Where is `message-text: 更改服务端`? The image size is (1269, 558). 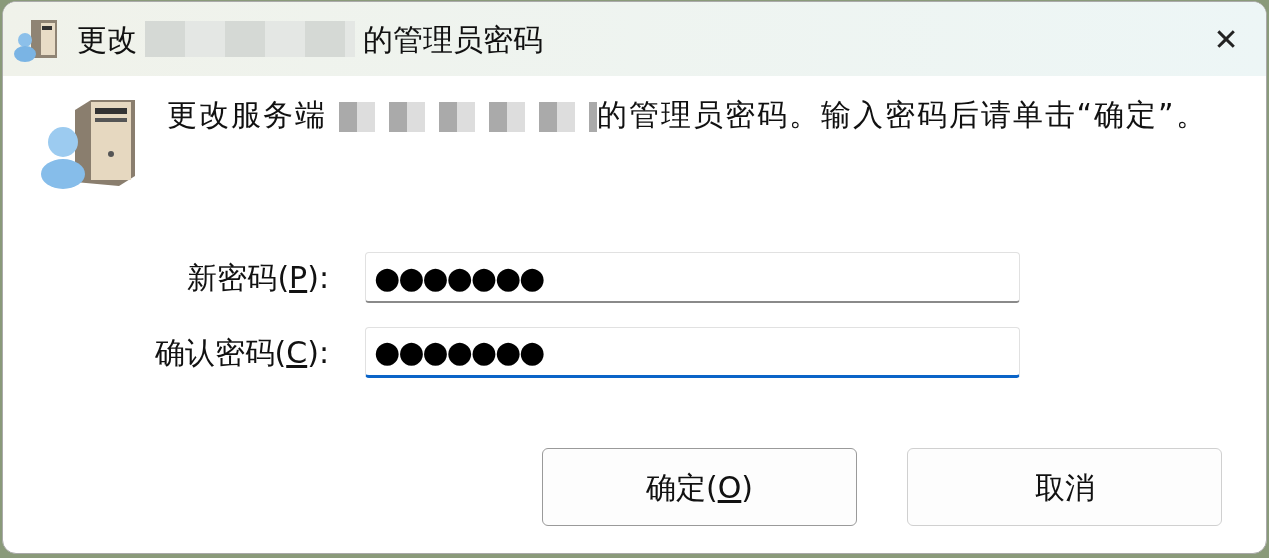 message-text: 更改服务端 is located at coordinates (247, 114).